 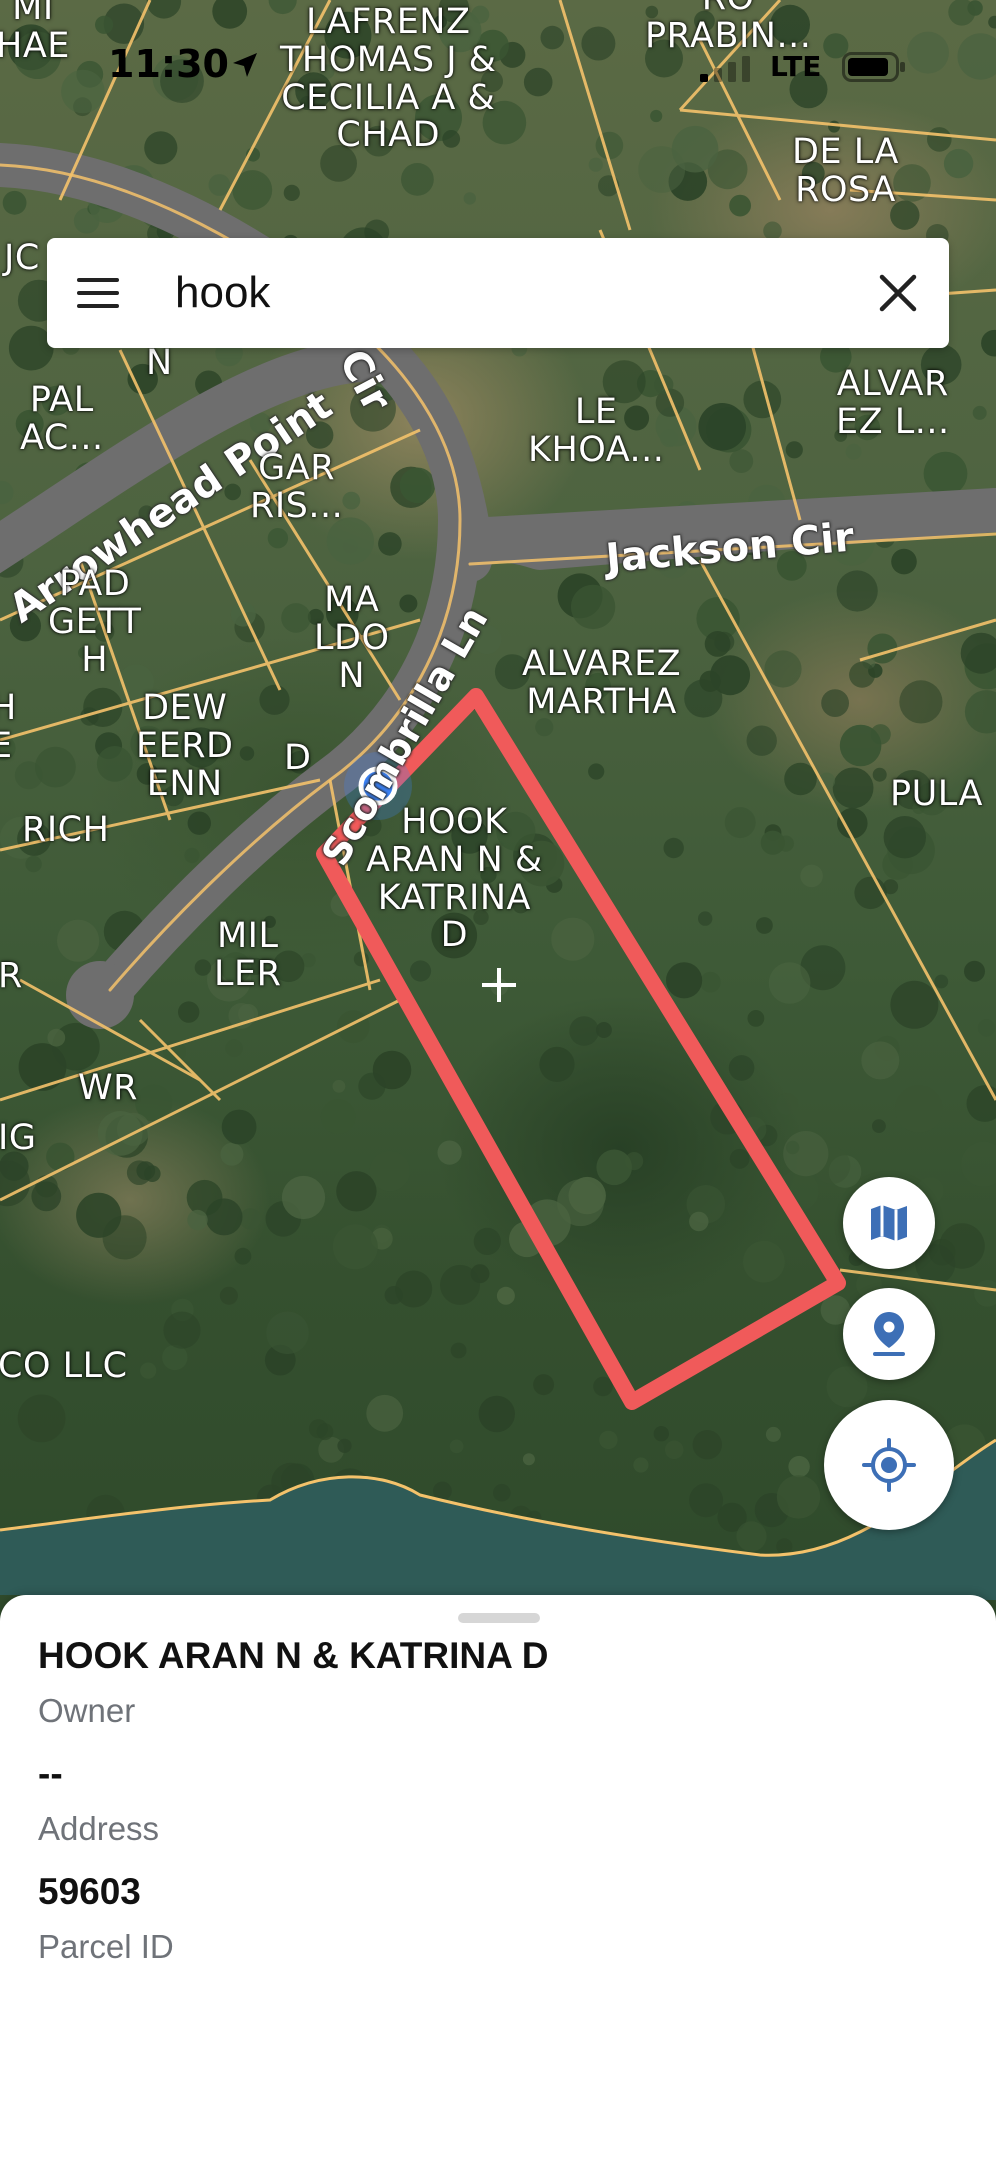 What do you see at coordinates (248, 955) in the screenshot?
I see `parcel-label: MIL LER` at bounding box center [248, 955].